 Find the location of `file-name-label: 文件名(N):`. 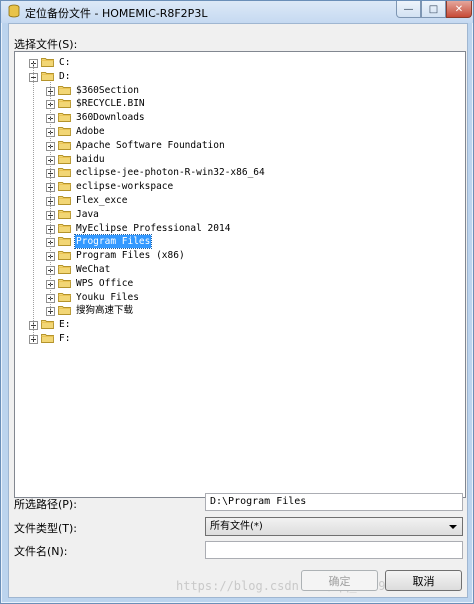

file-name-label: 文件名(N): is located at coordinates (41, 551).